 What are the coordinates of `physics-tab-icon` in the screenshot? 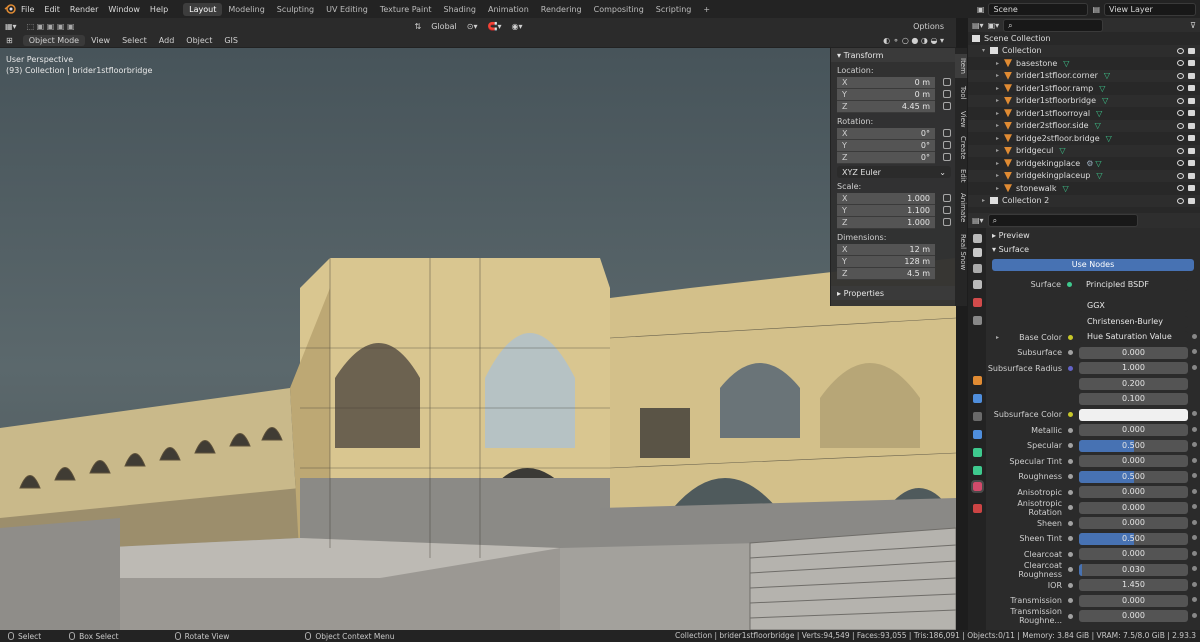 It's located at (977, 434).